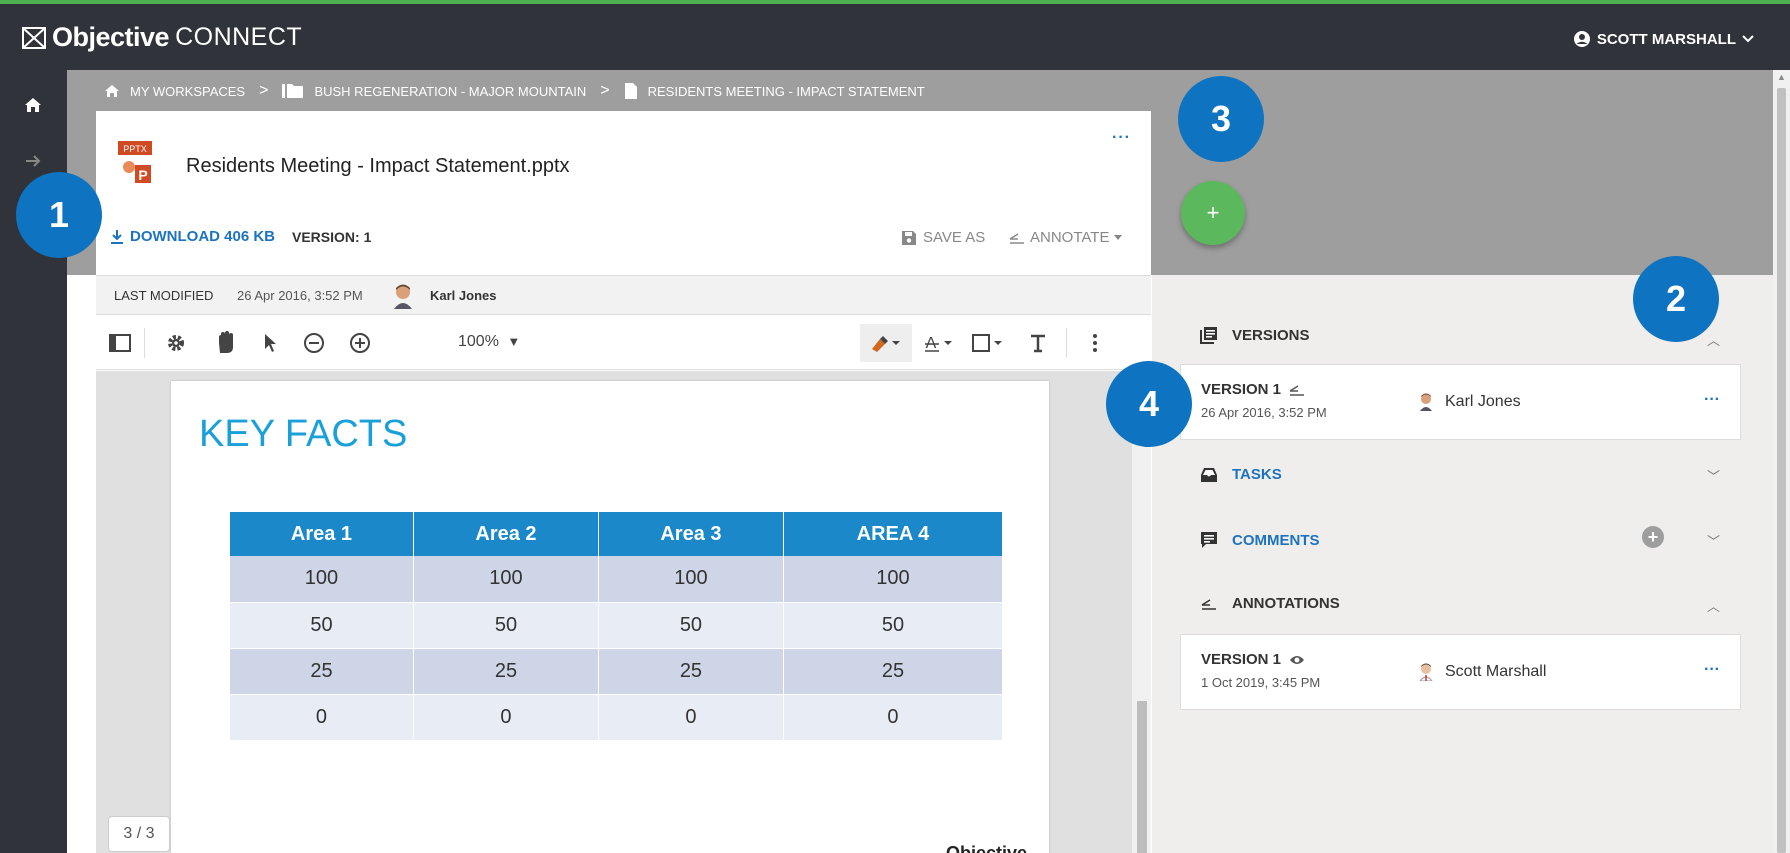 This screenshot has height=853, width=1790. I want to click on annotate-button: ANNOTATE, so click(1065, 237).